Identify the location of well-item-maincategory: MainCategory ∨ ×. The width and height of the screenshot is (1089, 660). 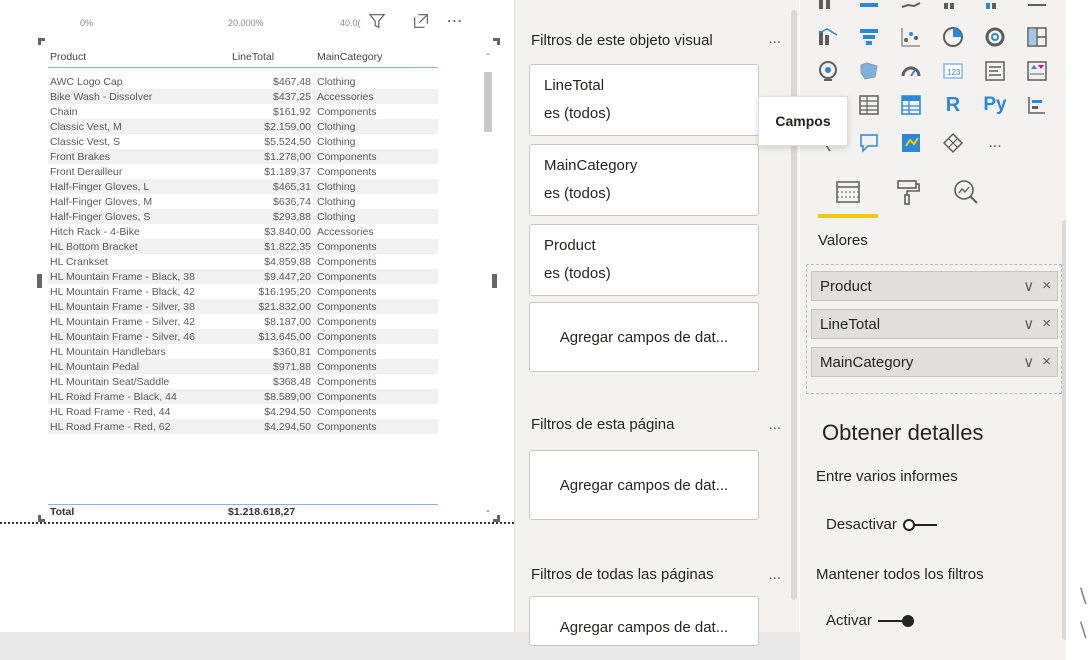
(934, 362).